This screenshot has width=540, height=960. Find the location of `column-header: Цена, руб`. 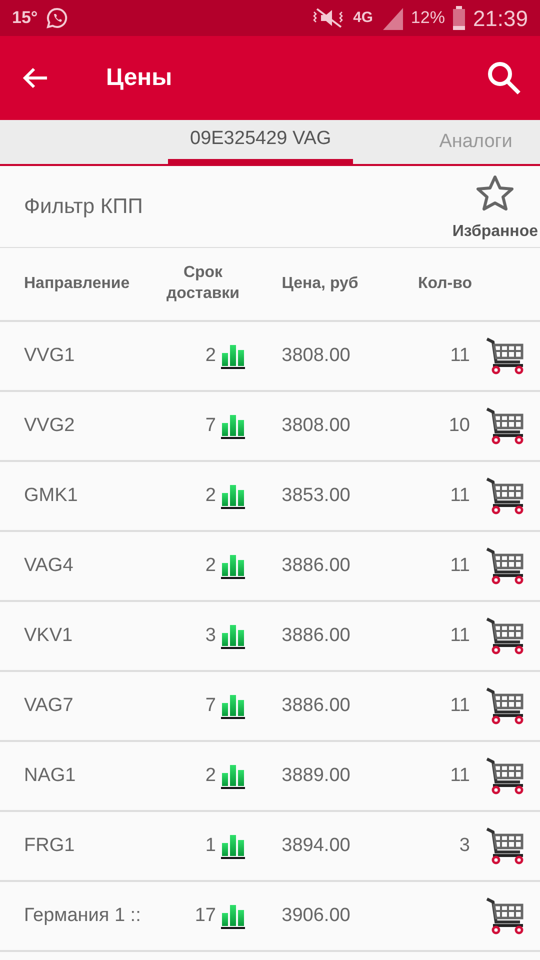

column-header: Цена, руб is located at coordinates (320, 284).